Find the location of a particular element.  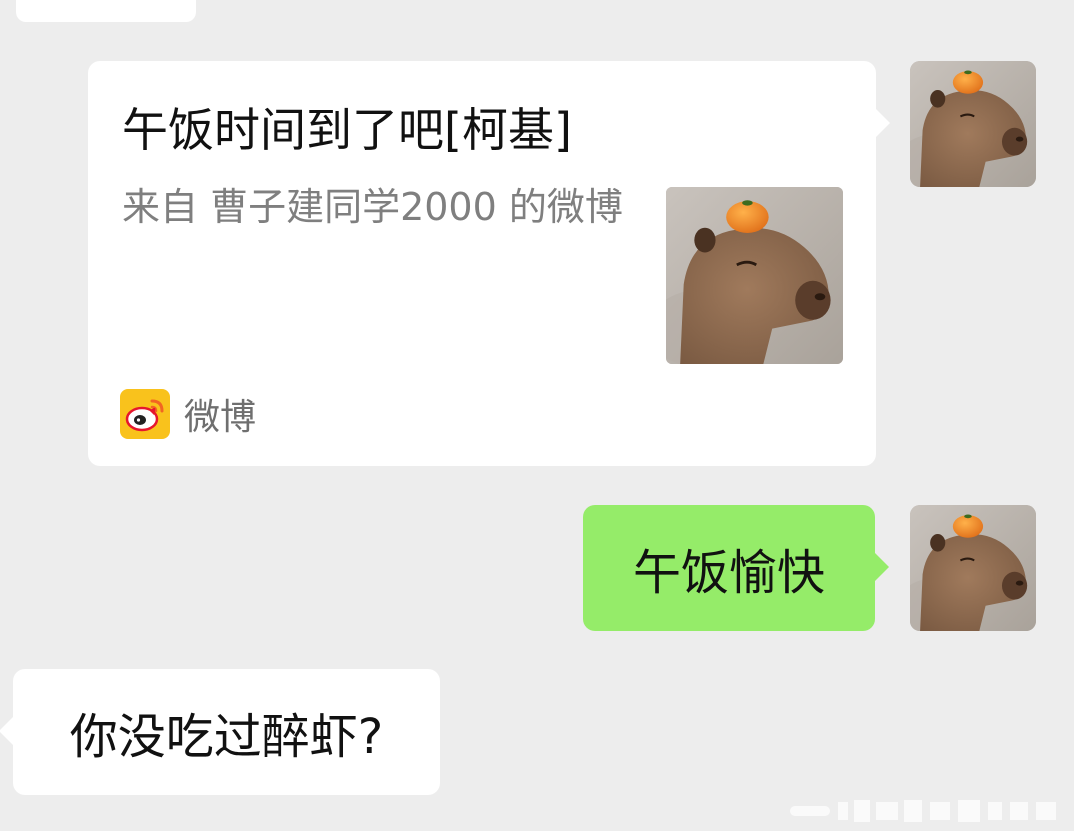

received-message-bubble: 你没吃过醉虾? is located at coordinates (220, 732).